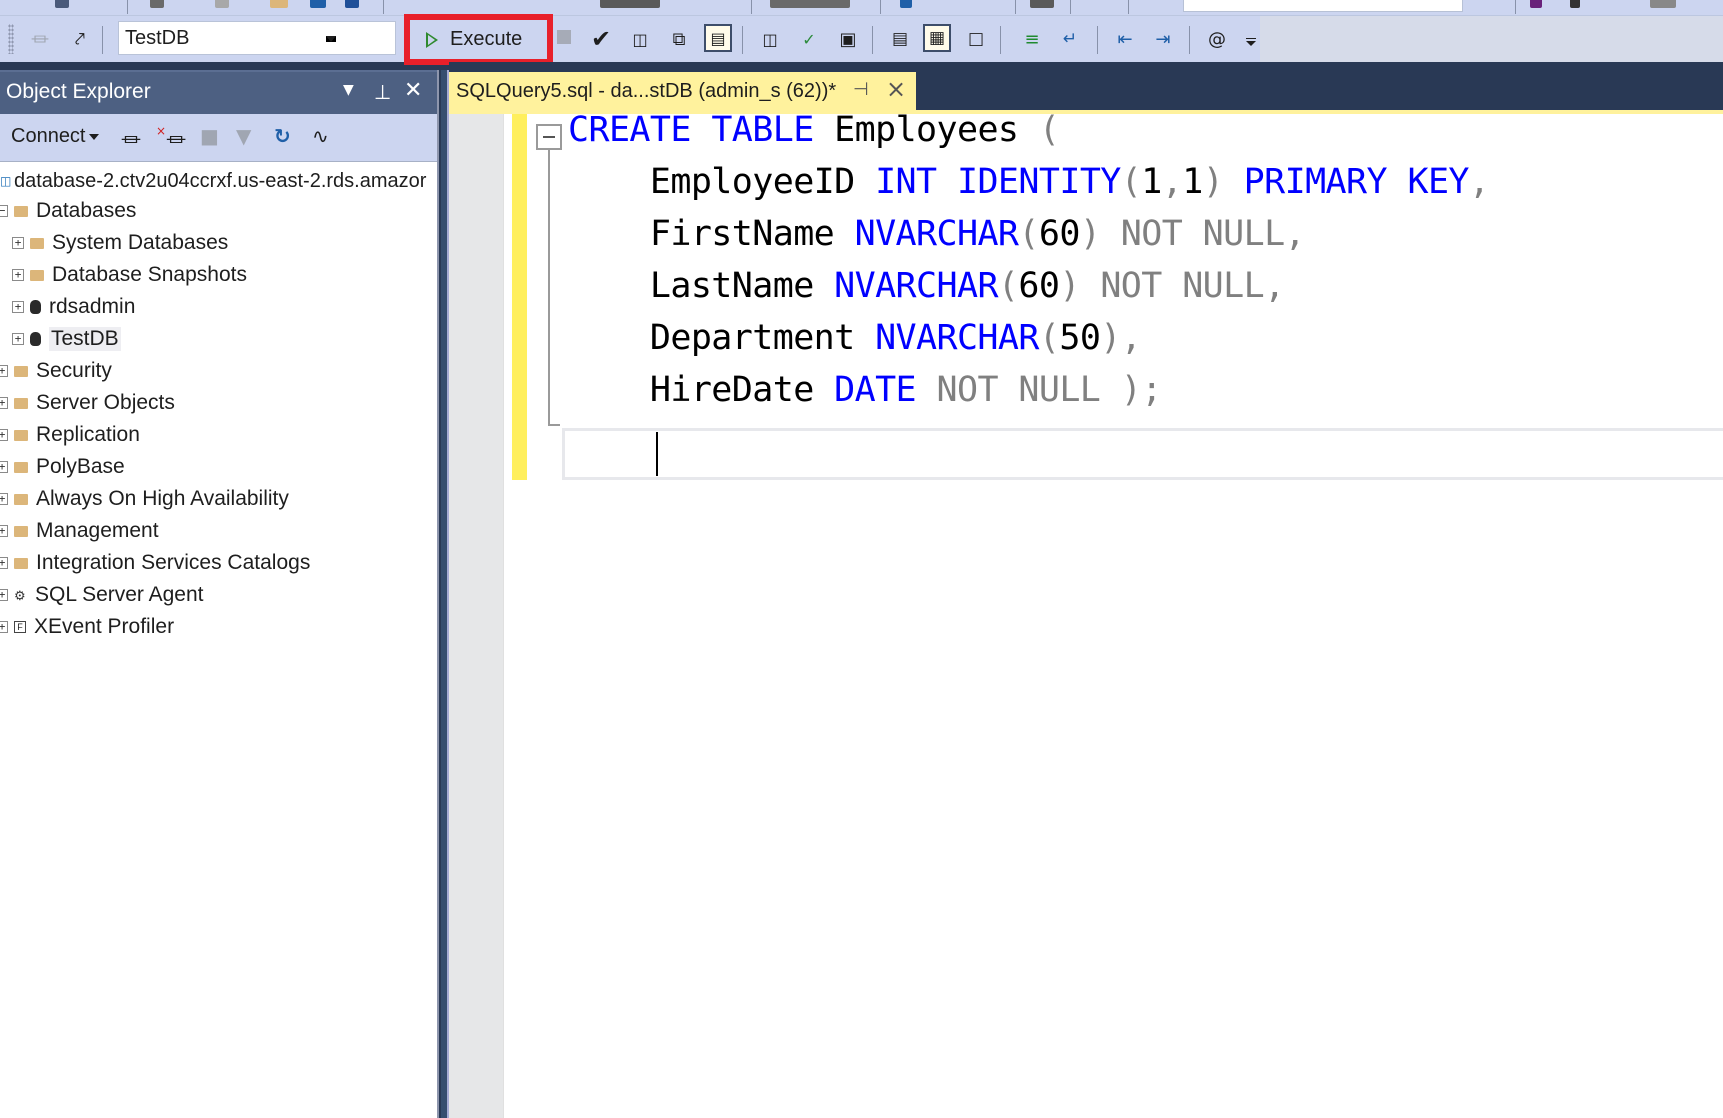 The width and height of the screenshot is (1723, 1118). Describe the element at coordinates (443, 594) in the screenshot. I see `panel-splitter` at that location.